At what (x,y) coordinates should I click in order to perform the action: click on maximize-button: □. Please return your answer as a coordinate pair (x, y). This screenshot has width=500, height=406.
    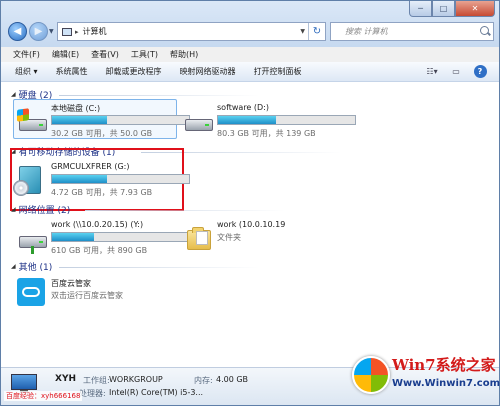
    Looking at the image, I should click on (443, 9).